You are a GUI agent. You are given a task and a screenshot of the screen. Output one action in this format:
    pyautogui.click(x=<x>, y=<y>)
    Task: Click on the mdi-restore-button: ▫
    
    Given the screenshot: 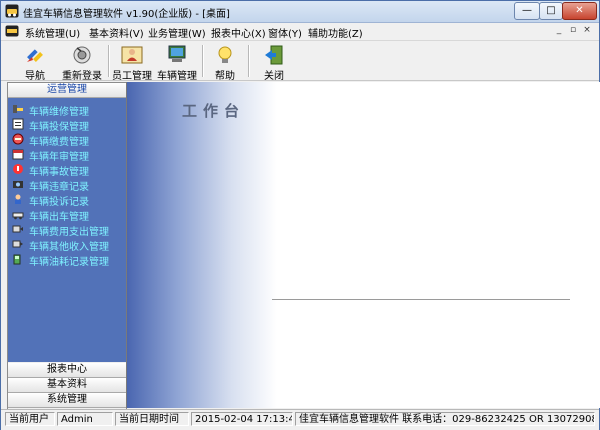 What is the action you would take?
    pyautogui.click(x=573, y=30)
    